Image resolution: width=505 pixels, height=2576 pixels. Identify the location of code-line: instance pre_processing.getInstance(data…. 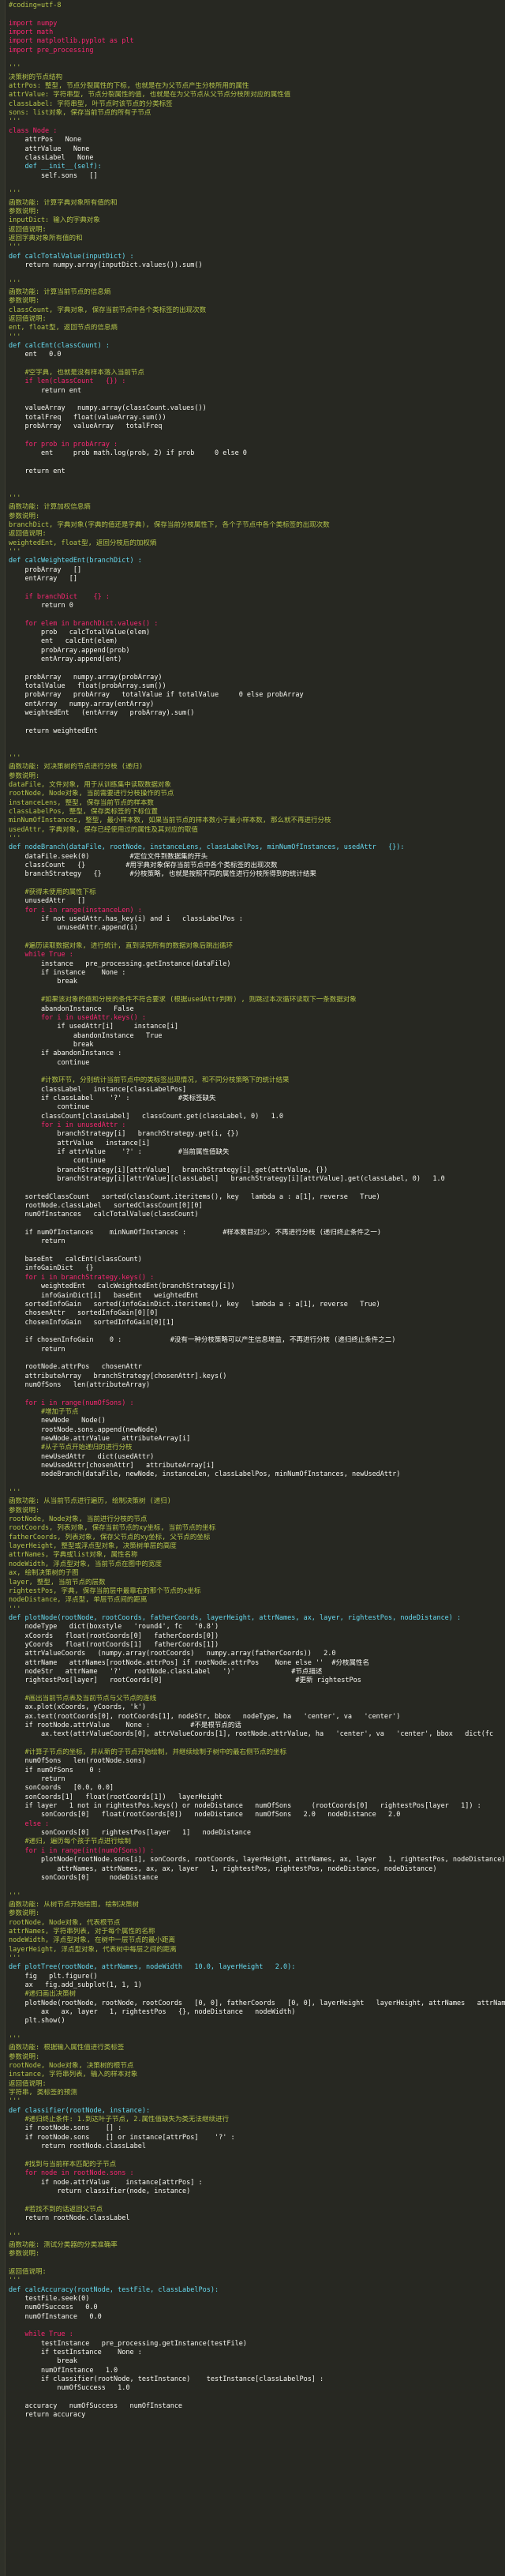
(257, 964).